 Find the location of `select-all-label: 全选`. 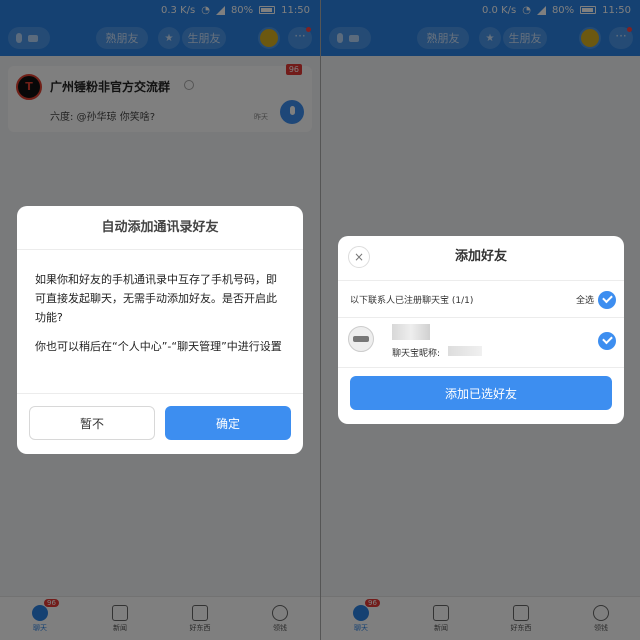

select-all-label: 全选 is located at coordinates (585, 299).